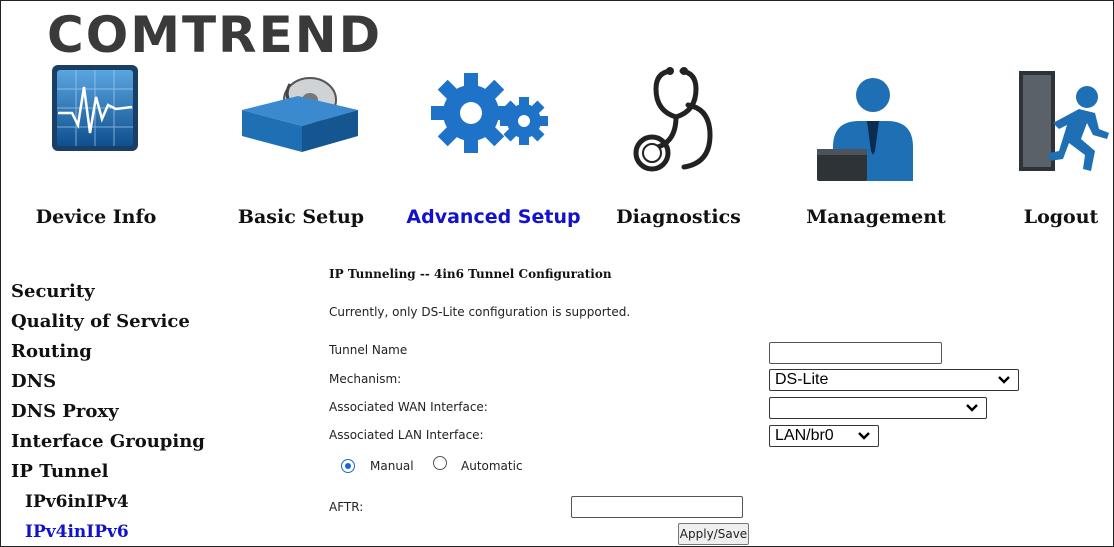 This screenshot has width=1114, height=547. What do you see at coordinates (713, 534) in the screenshot?
I see `apply-save-button: Apply/Save` at bounding box center [713, 534].